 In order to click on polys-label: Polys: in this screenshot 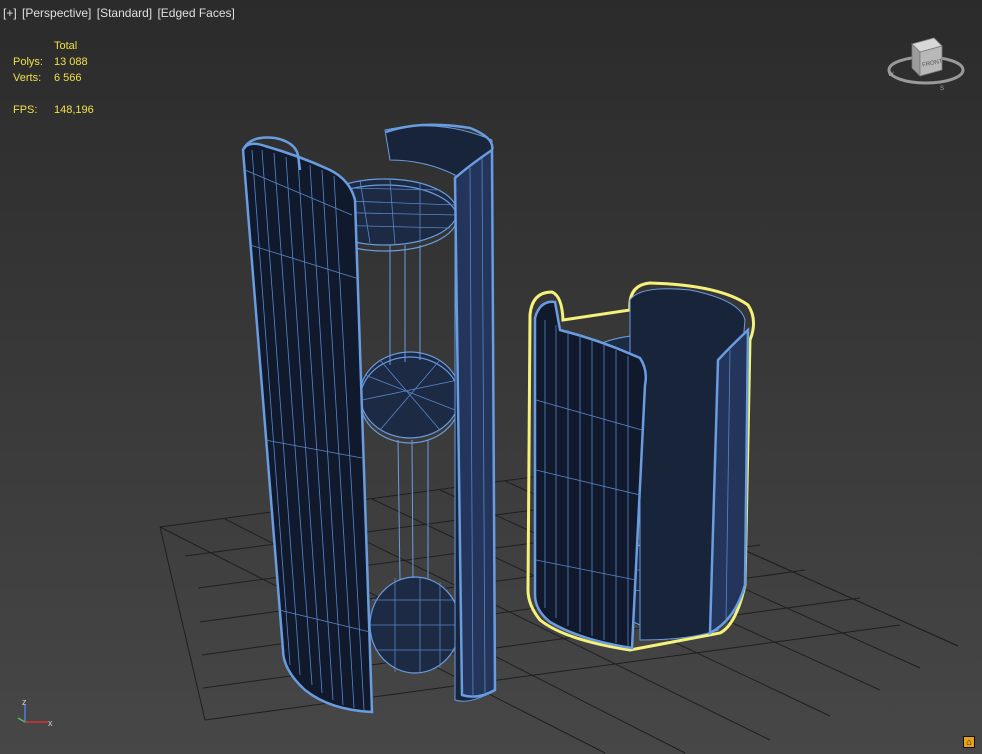, I will do `click(28, 62)`.